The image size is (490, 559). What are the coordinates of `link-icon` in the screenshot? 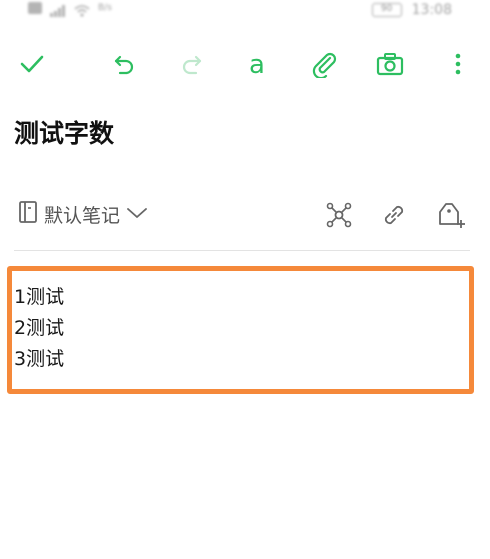 It's located at (394, 215).